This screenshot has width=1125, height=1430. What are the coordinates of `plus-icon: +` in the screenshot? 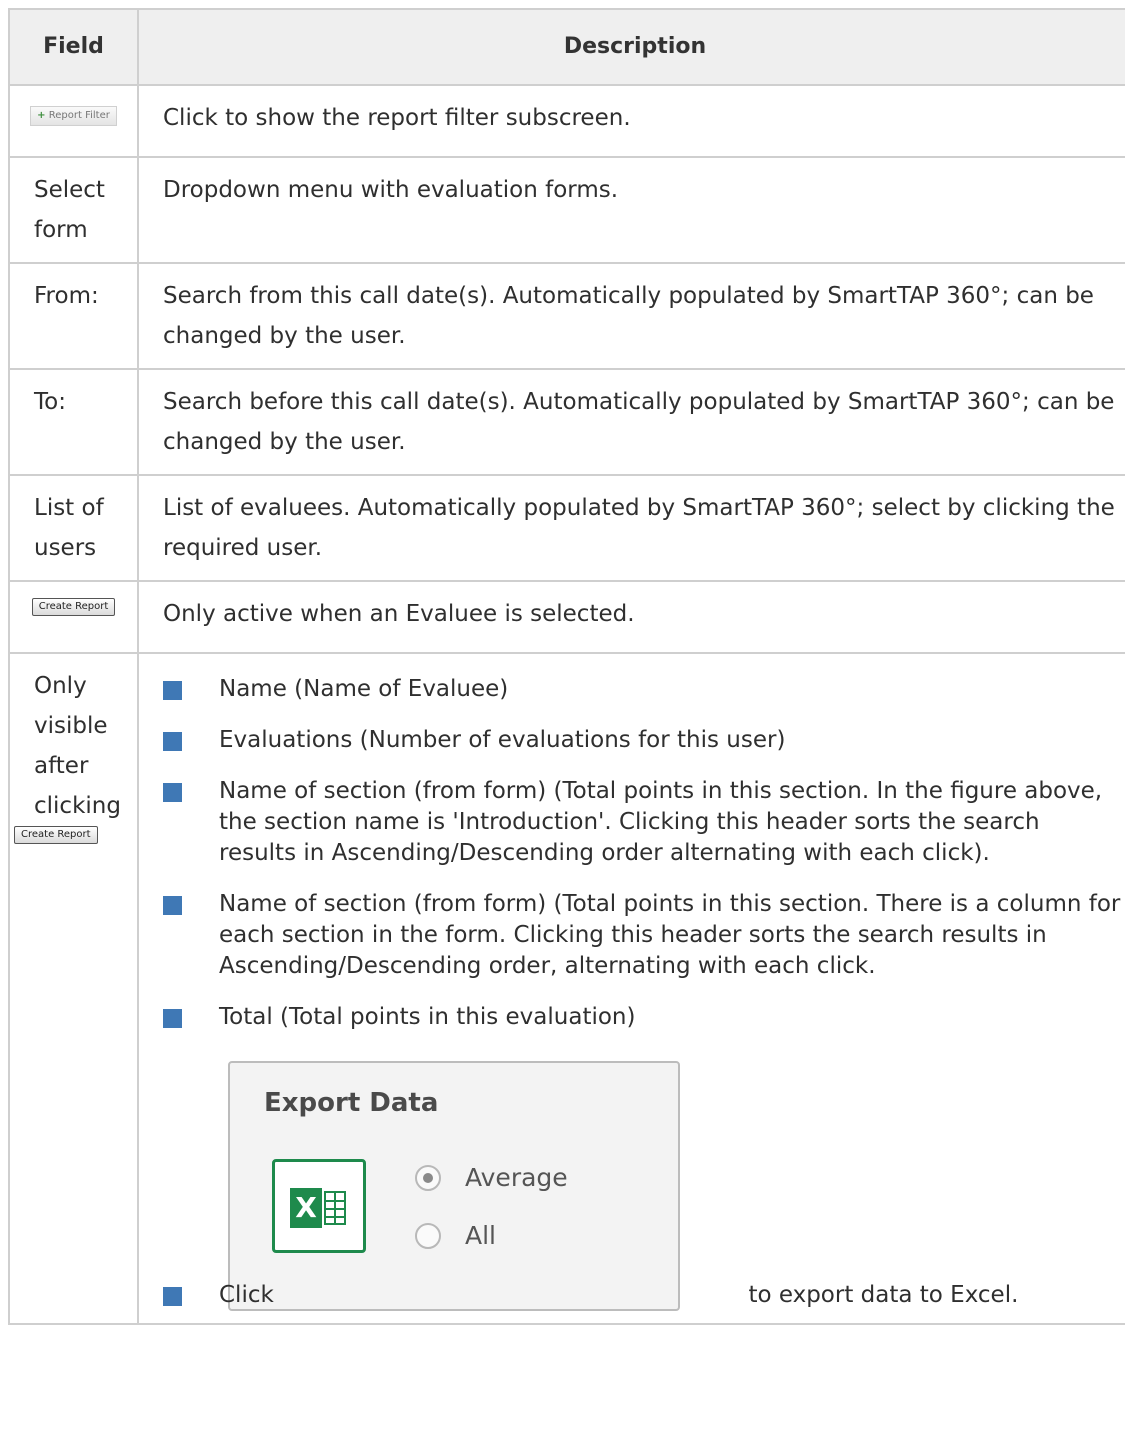 It's located at (41, 115).